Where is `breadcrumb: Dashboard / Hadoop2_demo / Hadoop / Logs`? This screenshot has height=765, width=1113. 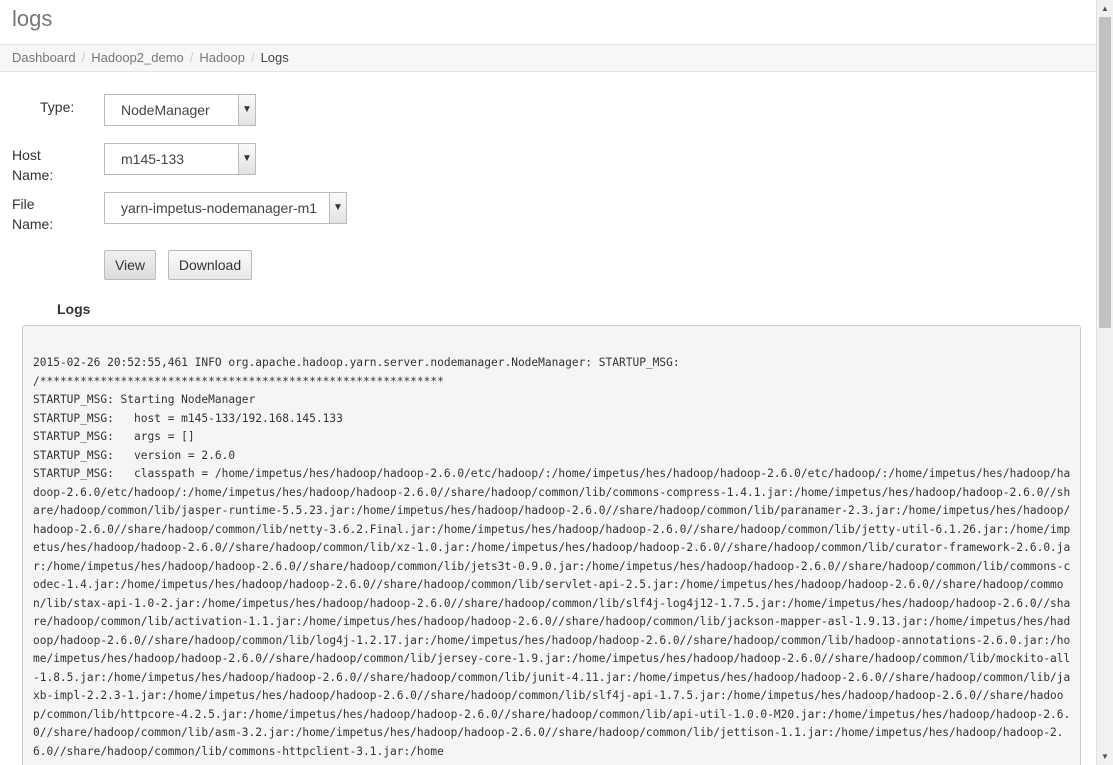
breadcrumb: Dashboard / Hadoop2_demo / Hadoop / Logs is located at coordinates (548, 58).